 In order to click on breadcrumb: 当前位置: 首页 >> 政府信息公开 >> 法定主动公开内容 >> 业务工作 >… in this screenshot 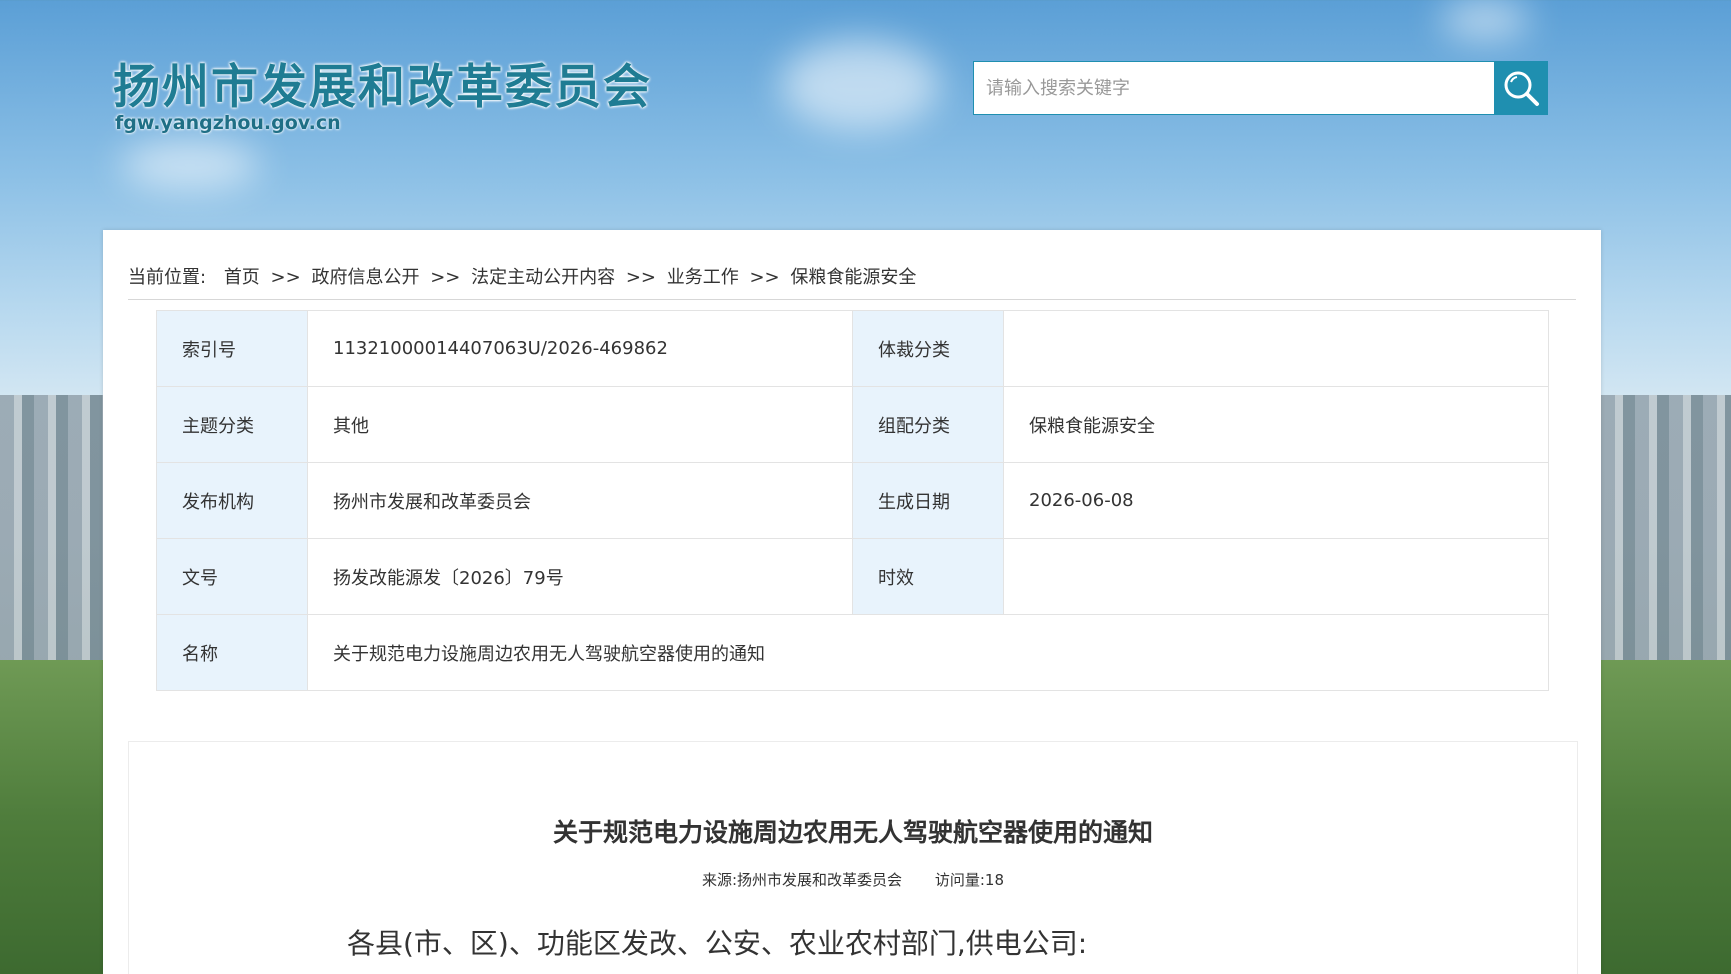, I will do `click(852, 281)`.